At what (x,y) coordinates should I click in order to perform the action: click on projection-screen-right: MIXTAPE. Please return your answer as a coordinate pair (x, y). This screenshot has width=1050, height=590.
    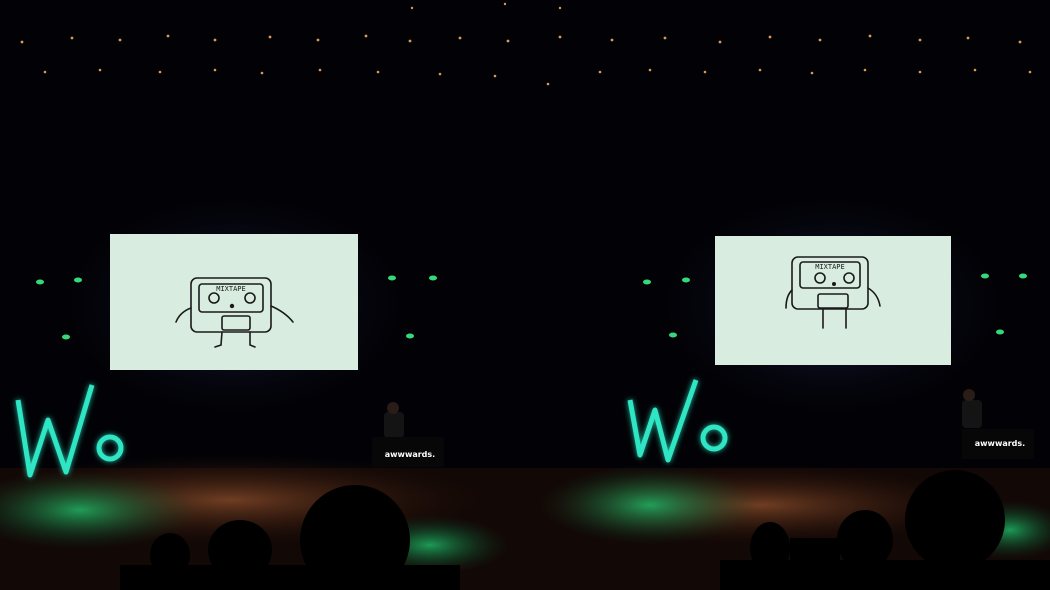
    Looking at the image, I should click on (833, 300).